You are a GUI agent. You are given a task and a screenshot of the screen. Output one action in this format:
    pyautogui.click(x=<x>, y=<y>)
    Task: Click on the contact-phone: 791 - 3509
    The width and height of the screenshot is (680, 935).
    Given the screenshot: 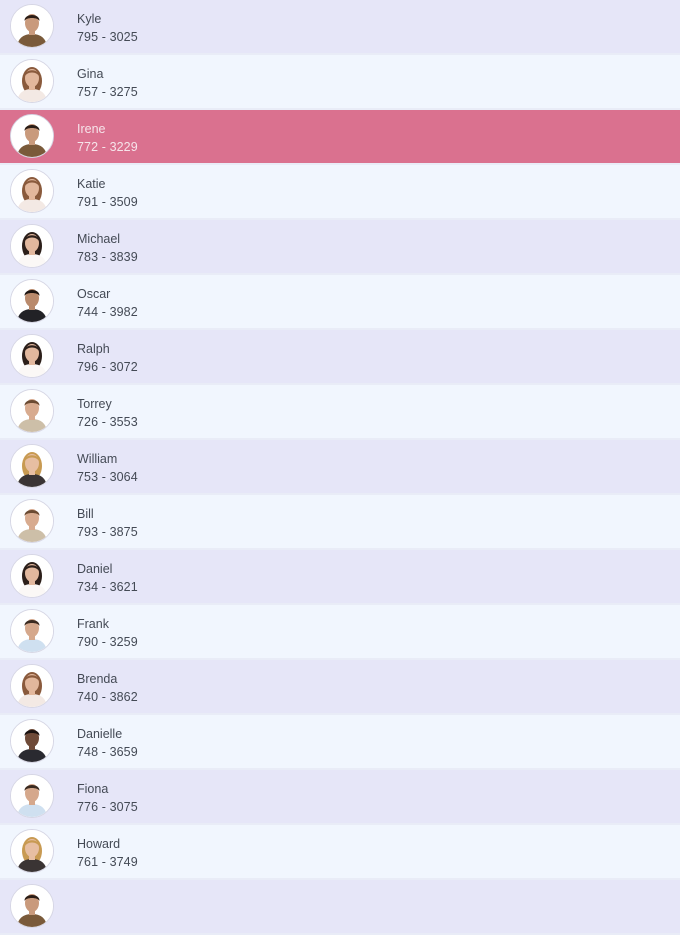 What is the action you would take?
    pyautogui.click(x=107, y=202)
    